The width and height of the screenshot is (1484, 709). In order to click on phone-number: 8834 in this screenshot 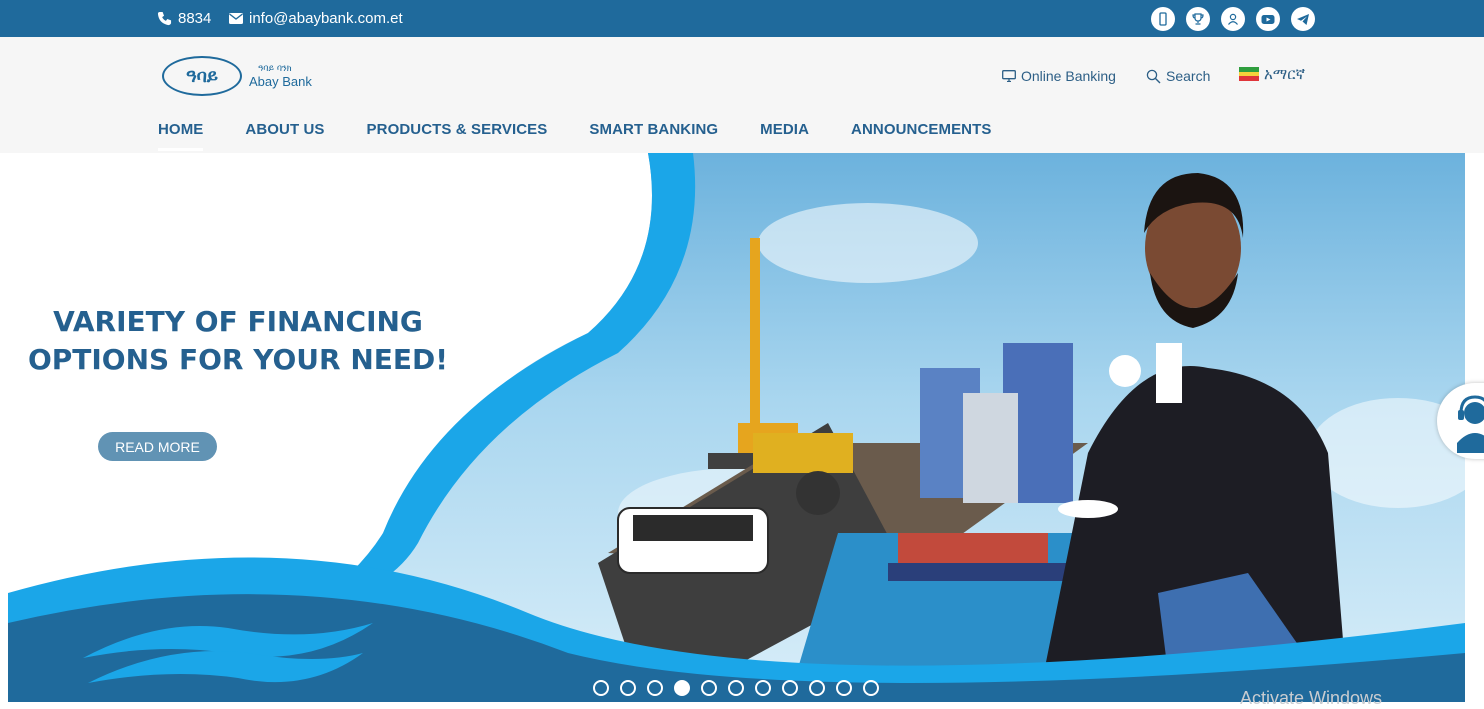, I will do `click(195, 18)`.